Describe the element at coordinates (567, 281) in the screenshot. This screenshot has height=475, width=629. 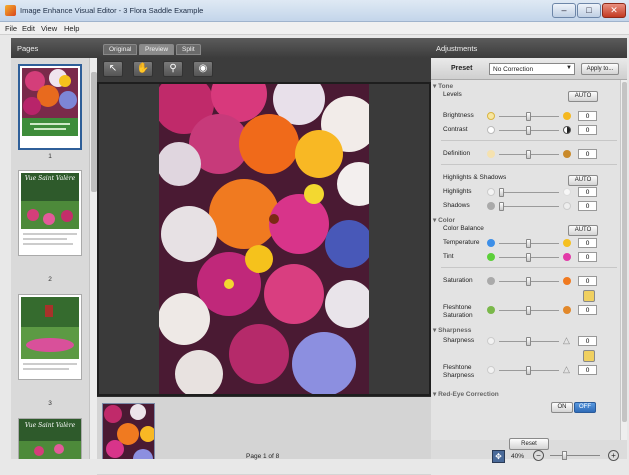
I see `saturate-icon` at that location.